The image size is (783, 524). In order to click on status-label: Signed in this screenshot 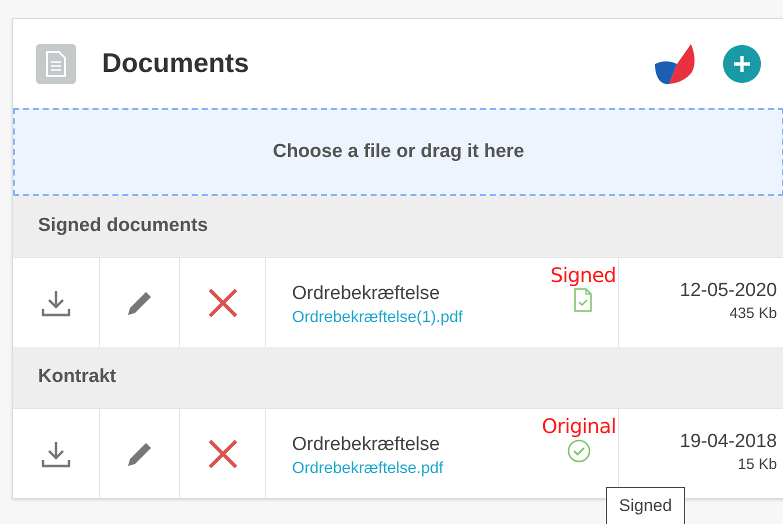, I will do `click(583, 275)`.